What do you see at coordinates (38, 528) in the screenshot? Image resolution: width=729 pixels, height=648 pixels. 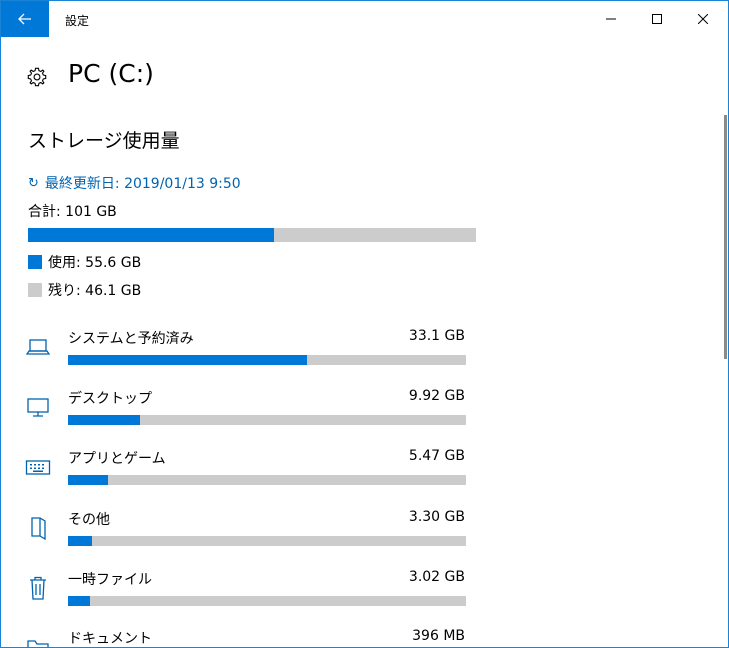 I see `document-icon` at bounding box center [38, 528].